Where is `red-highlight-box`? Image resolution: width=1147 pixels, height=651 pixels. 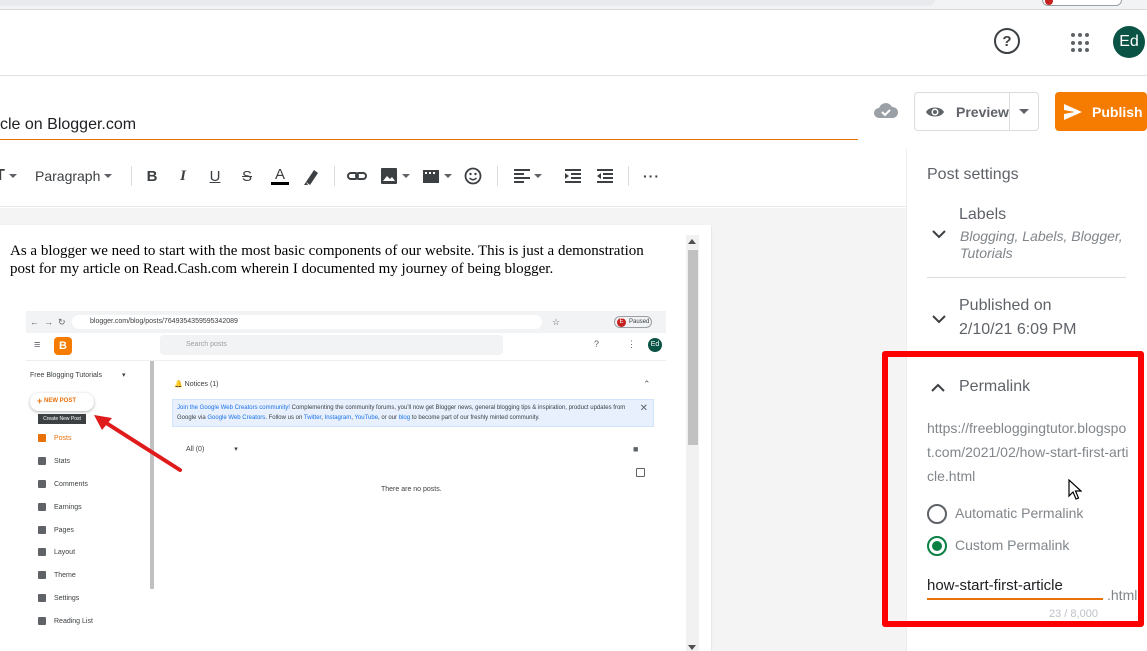 red-highlight-box is located at coordinates (1013, 489).